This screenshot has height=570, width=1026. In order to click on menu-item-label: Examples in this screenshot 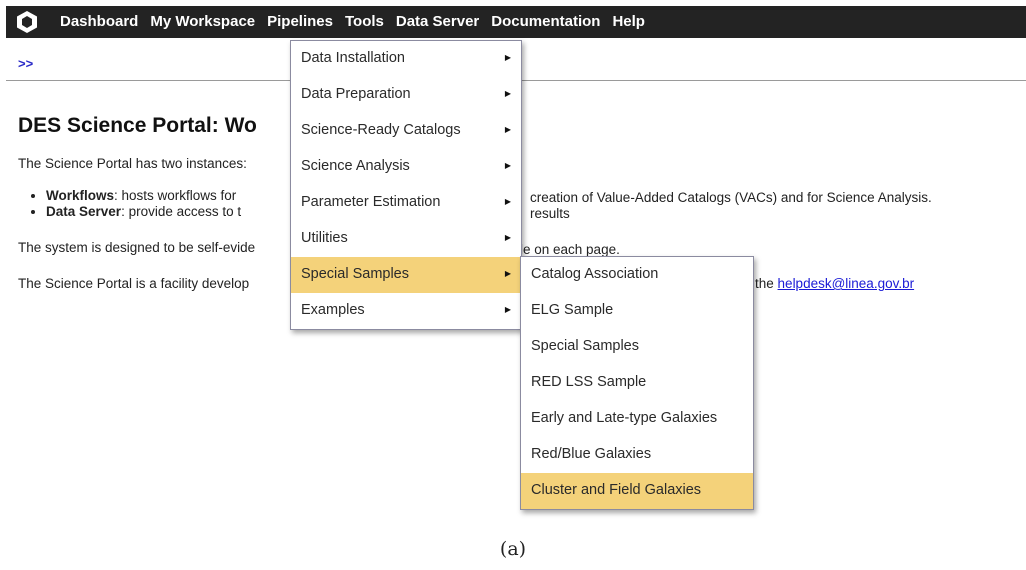, I will do `click(333, 310)`.